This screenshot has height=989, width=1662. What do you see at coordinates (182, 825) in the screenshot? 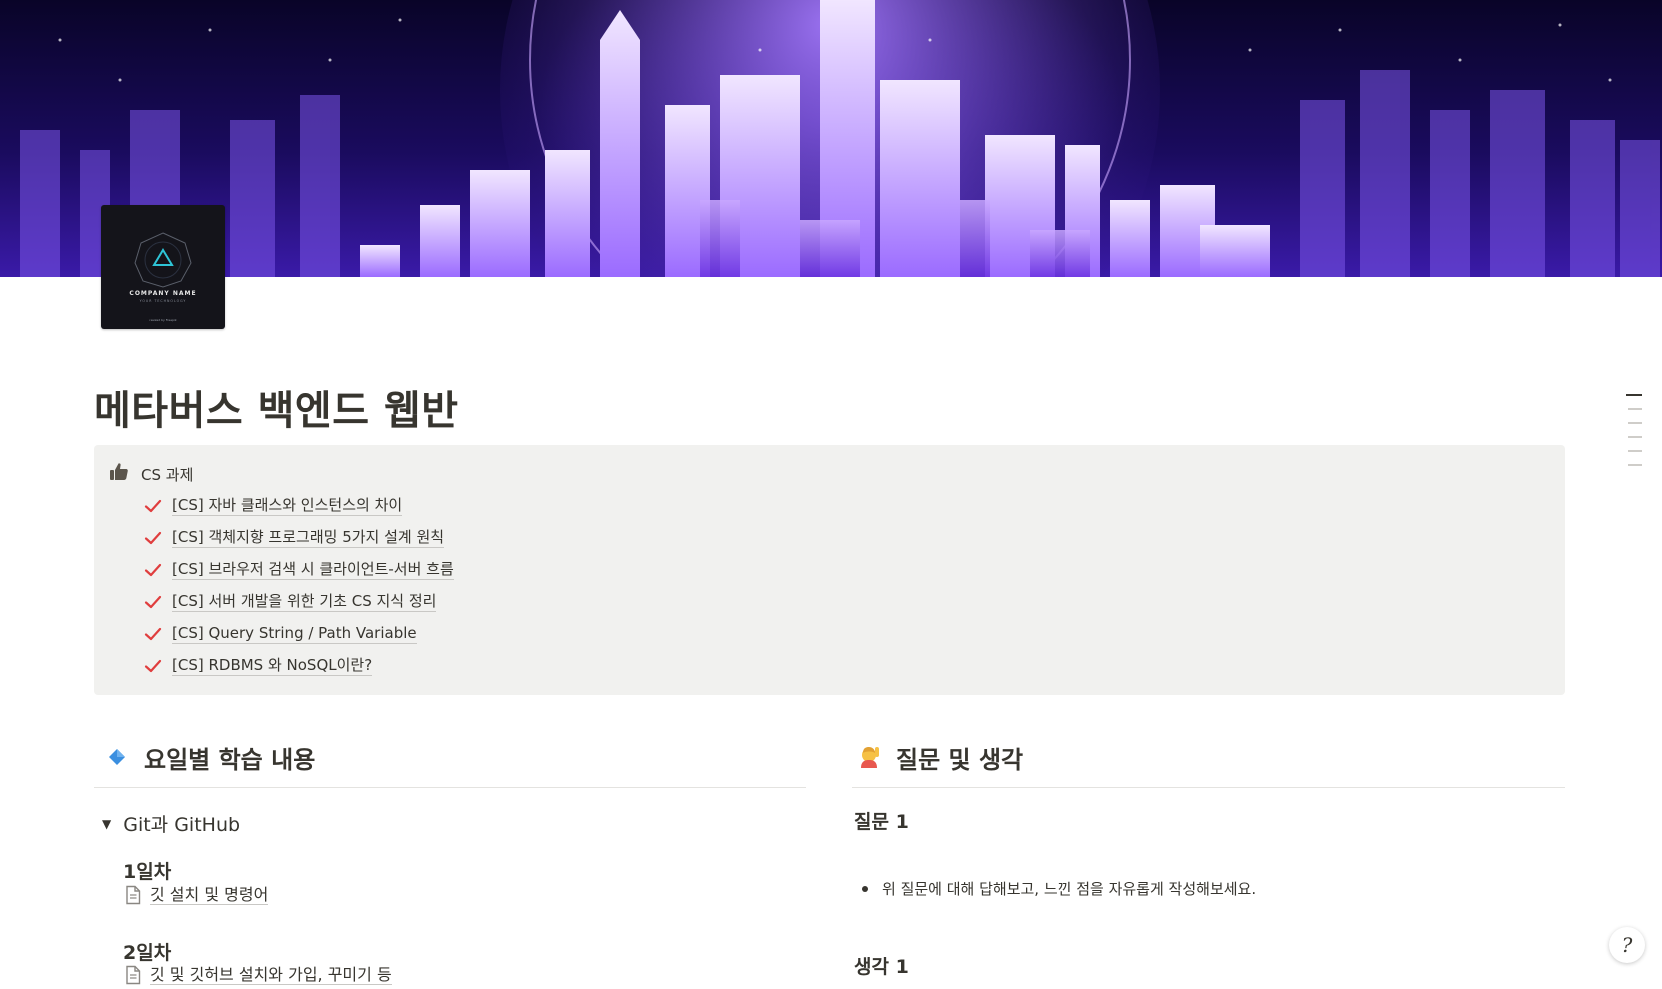
I see `toggle-label: Git과 GitHub` at bounding box center [182, 825].